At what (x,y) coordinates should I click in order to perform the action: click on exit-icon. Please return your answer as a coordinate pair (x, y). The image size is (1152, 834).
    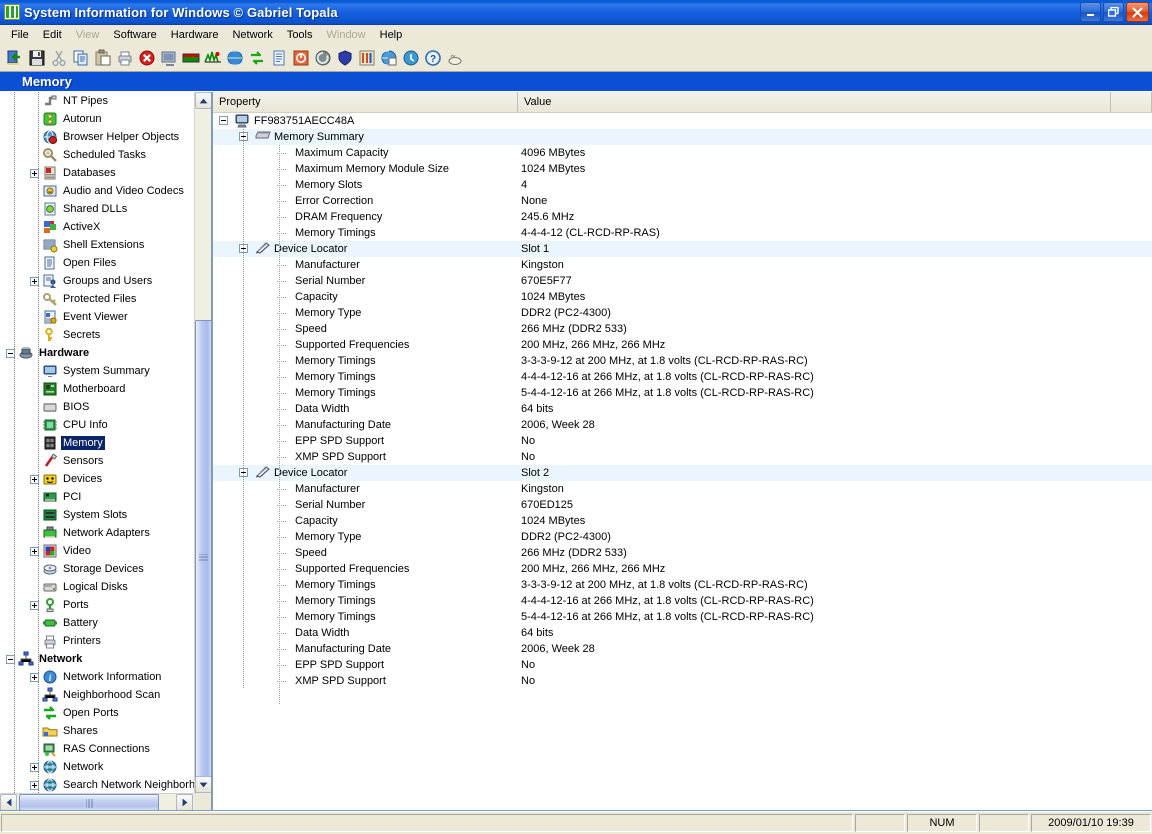
    Looking at the image, I should click on (15, 58).